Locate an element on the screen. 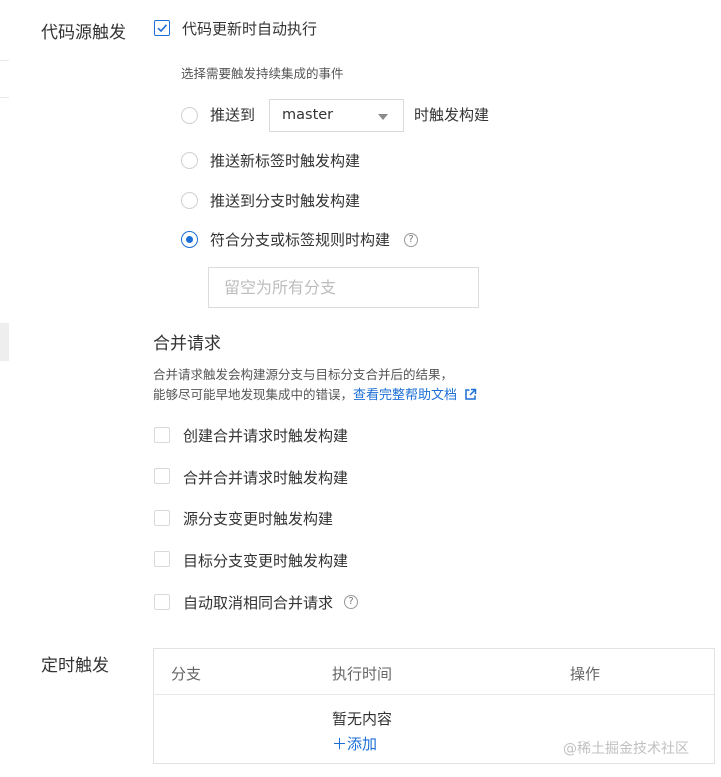 This screenshot has height=777, width=721. auto-cancel-label: 自动取消相同合并请求 is located at coordinates (258, 602).